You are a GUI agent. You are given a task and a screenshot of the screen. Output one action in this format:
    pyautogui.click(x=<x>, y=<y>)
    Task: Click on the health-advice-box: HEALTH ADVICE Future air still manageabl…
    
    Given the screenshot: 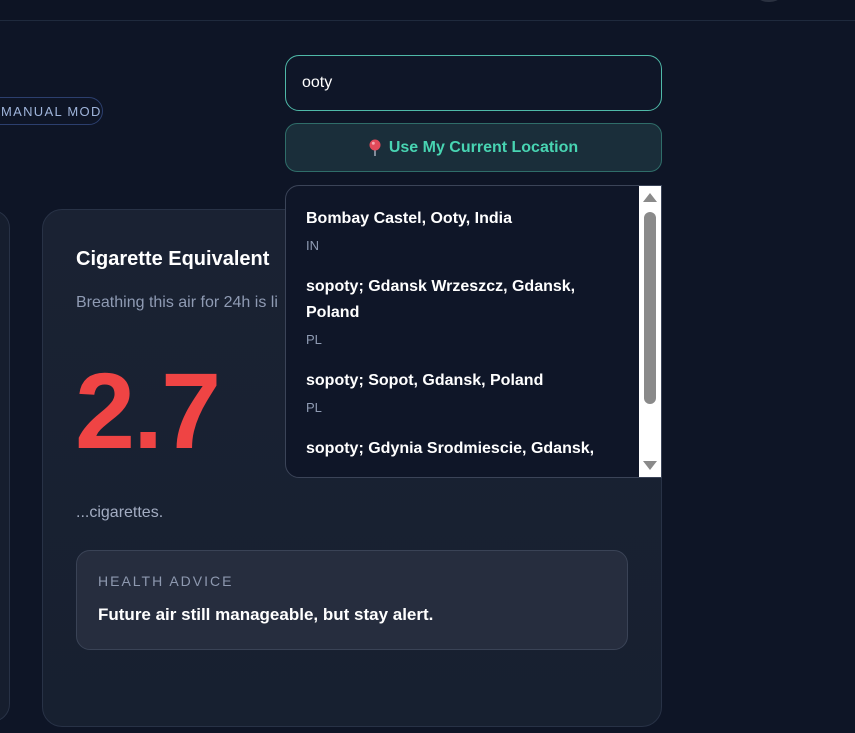 What is the action you would take?
    pyautogui.click(x=352, y=600)
    